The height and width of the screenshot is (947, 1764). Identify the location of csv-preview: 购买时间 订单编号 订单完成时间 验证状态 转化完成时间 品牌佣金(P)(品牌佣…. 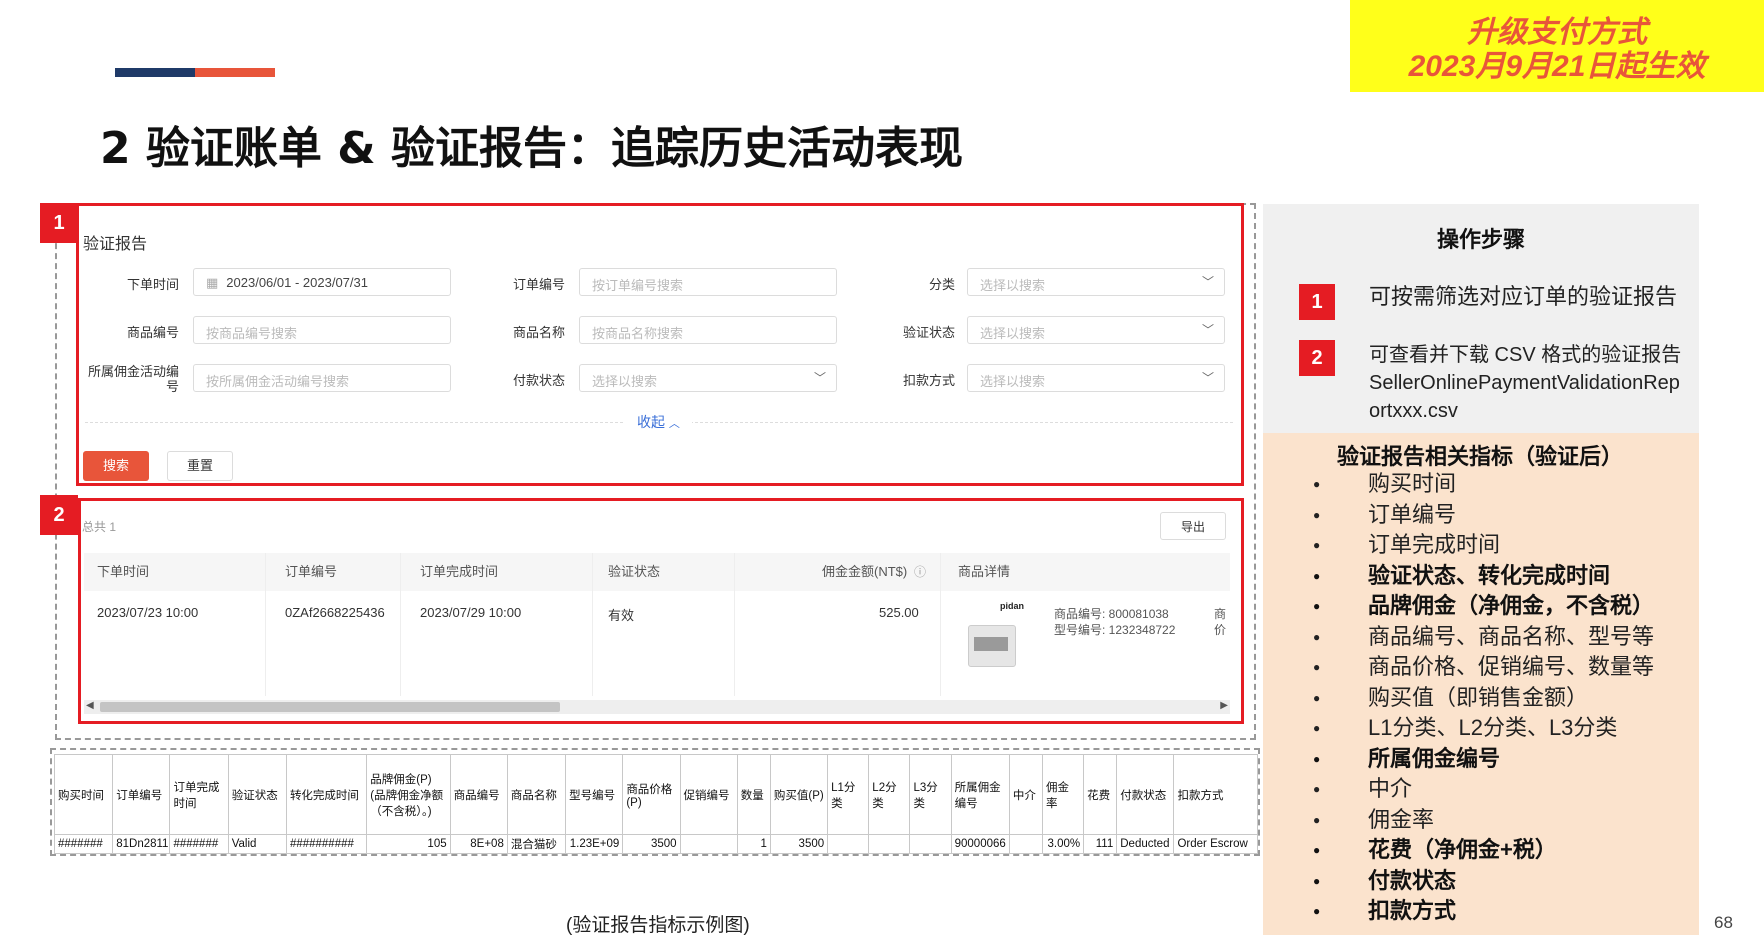
(655, 802).